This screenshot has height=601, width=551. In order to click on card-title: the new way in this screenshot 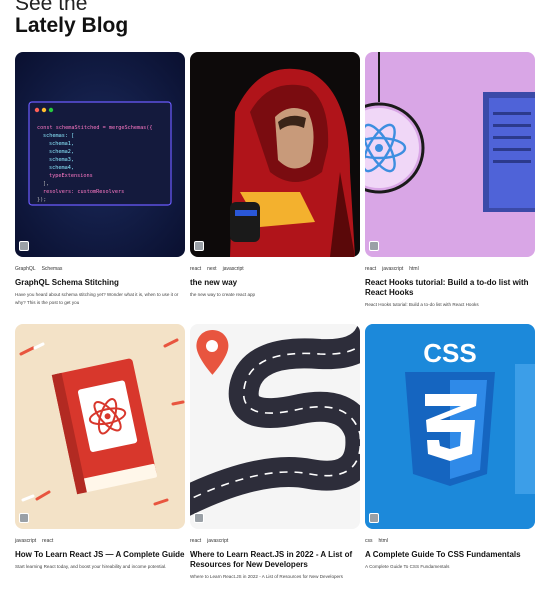, I will do `click(275, 283)`.